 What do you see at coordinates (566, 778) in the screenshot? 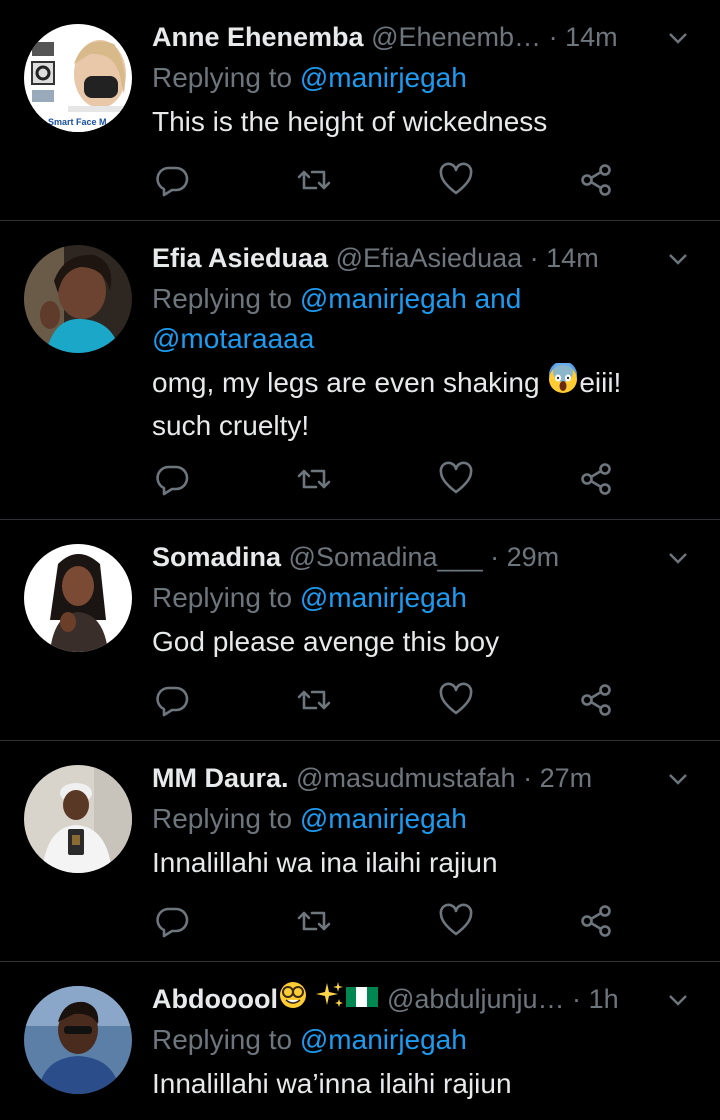
I see `timestamp: 27m` at bounding box center [566, 778].